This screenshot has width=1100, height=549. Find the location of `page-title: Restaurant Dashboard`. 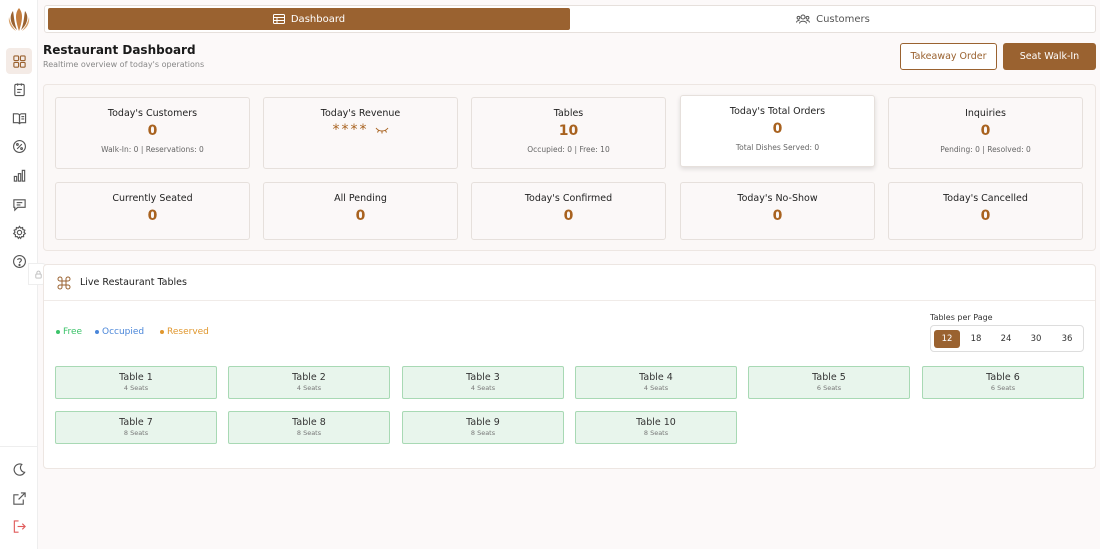

page-title: Restaurant Dashboard is located at coordinates (119, 50).